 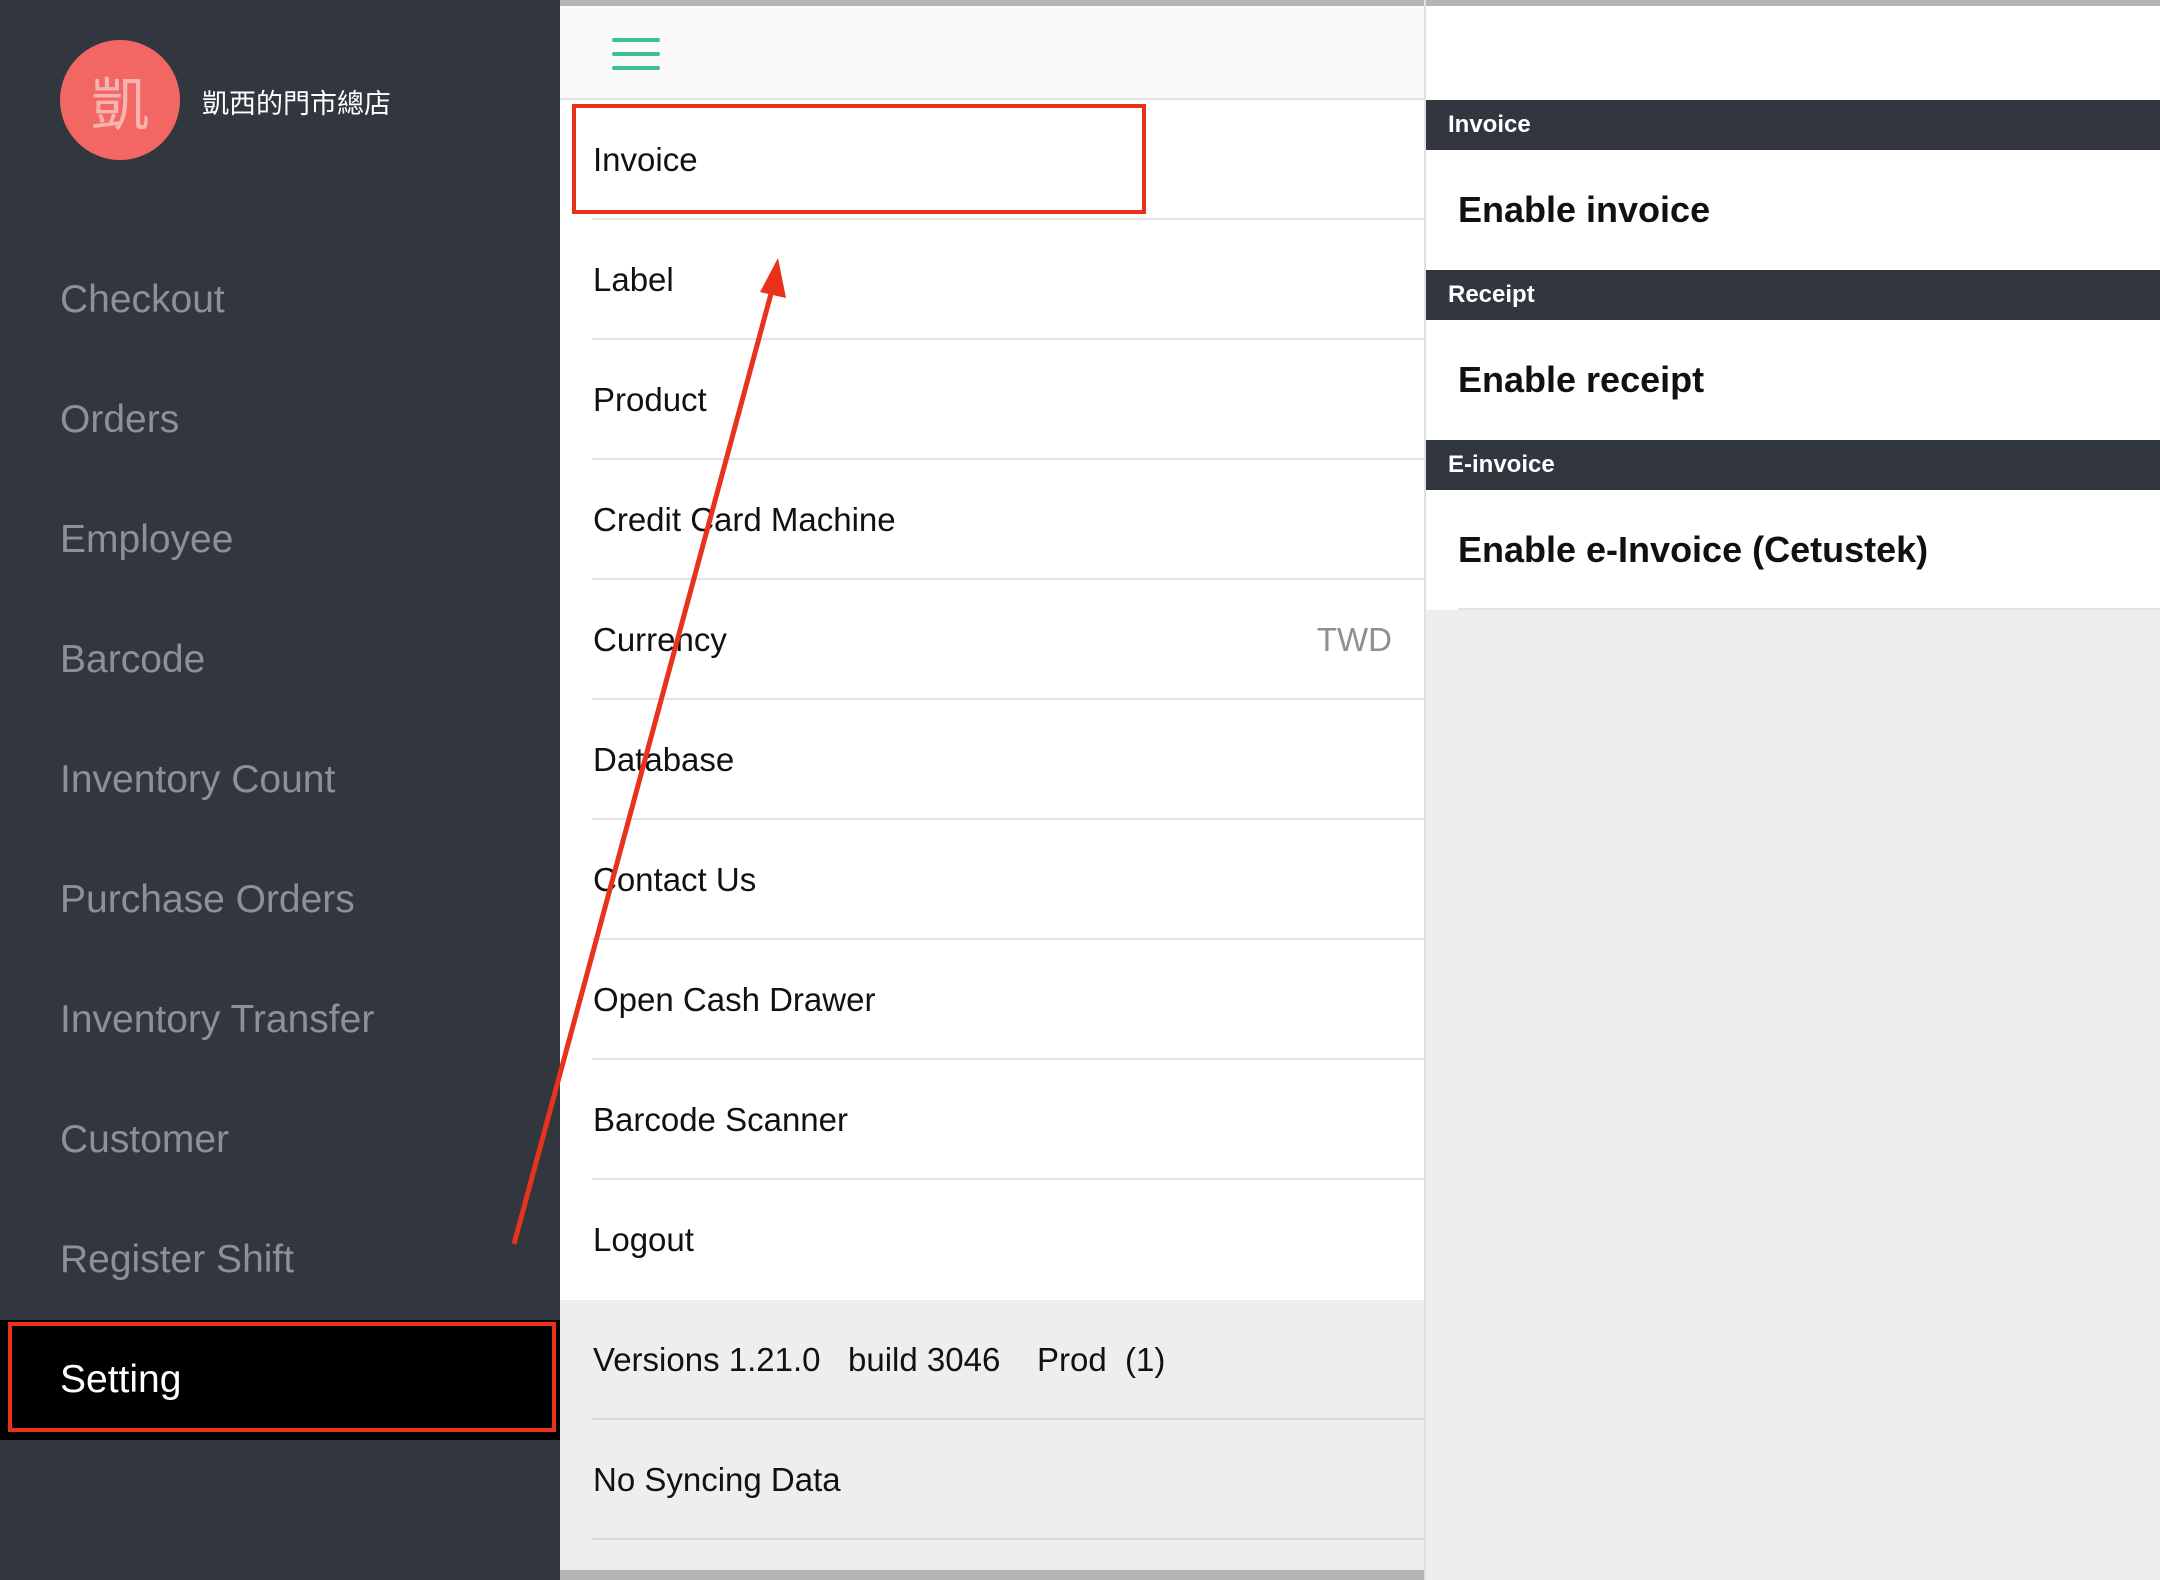 I want to click on hamburger-menu-icon, so click(x=637, y=54).